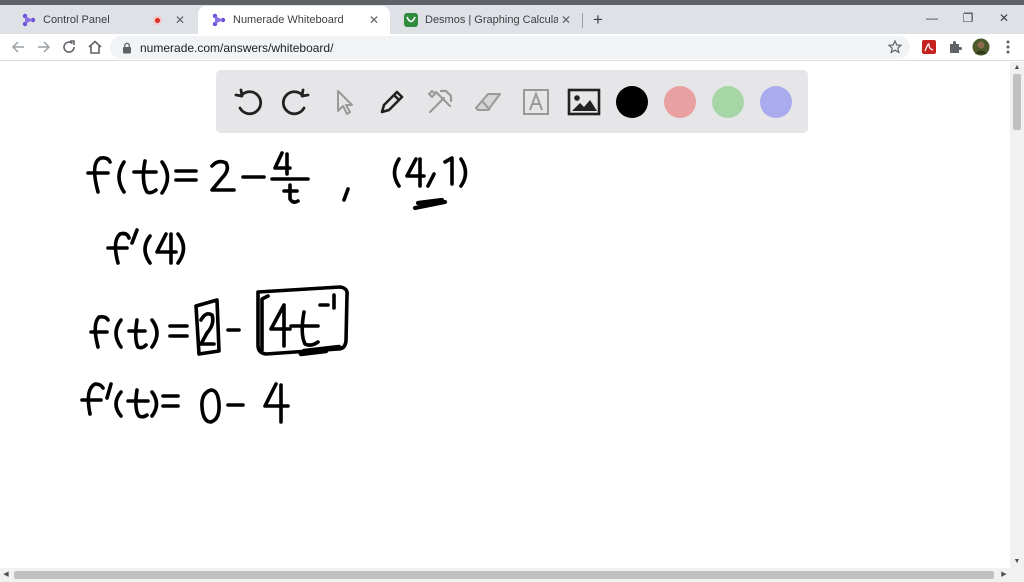 This screenshot has width=1024, height=582. I want to click on pen-icon, so click(392, 102).